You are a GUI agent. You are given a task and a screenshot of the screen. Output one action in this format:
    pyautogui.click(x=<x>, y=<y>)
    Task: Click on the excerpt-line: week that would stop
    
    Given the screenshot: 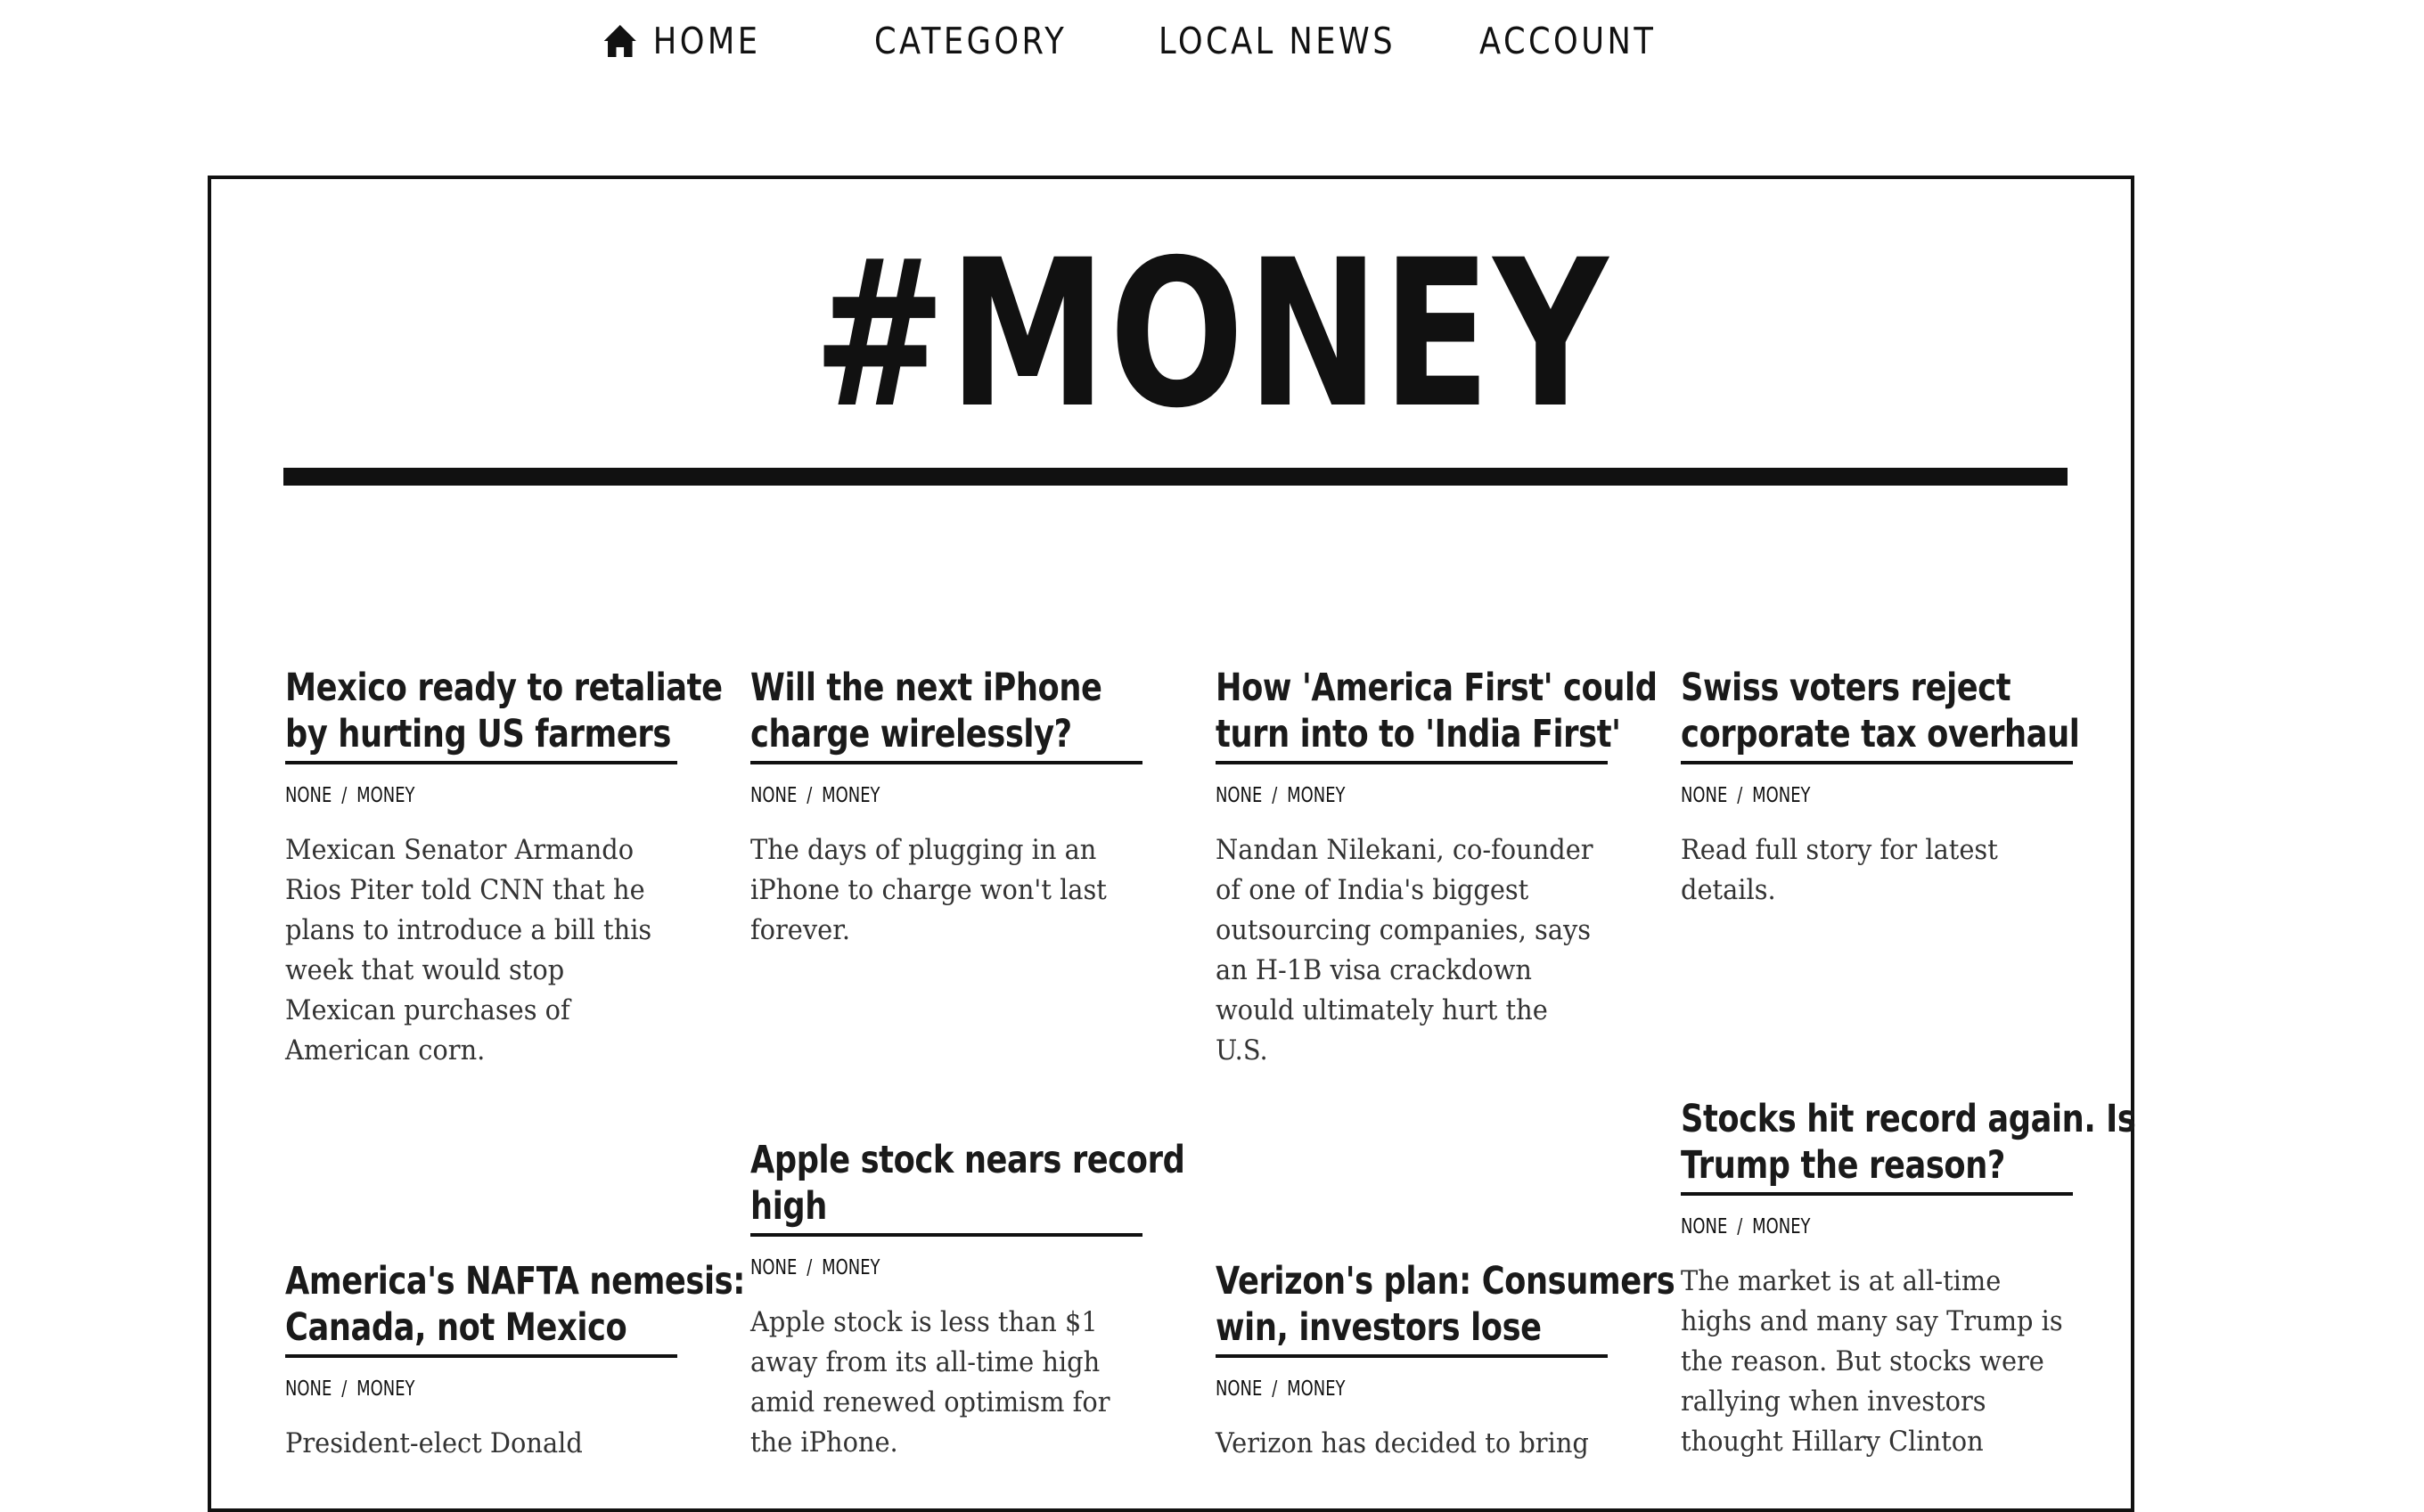 What is the action you would take?
    pyautogui.click(x=425, y=970)
    